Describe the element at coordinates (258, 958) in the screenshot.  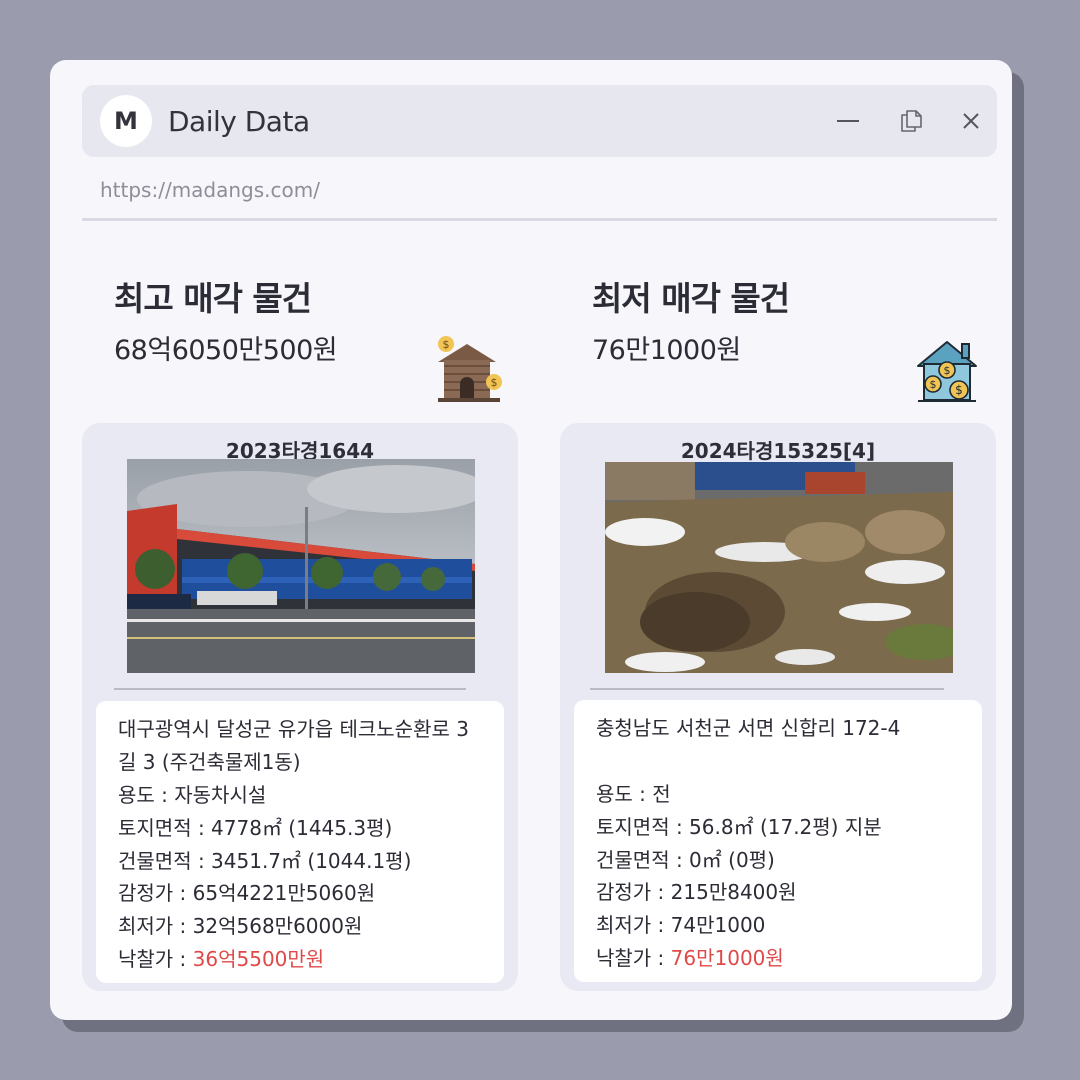
I see `winning-bid-value: 36억5500만원` at that location.